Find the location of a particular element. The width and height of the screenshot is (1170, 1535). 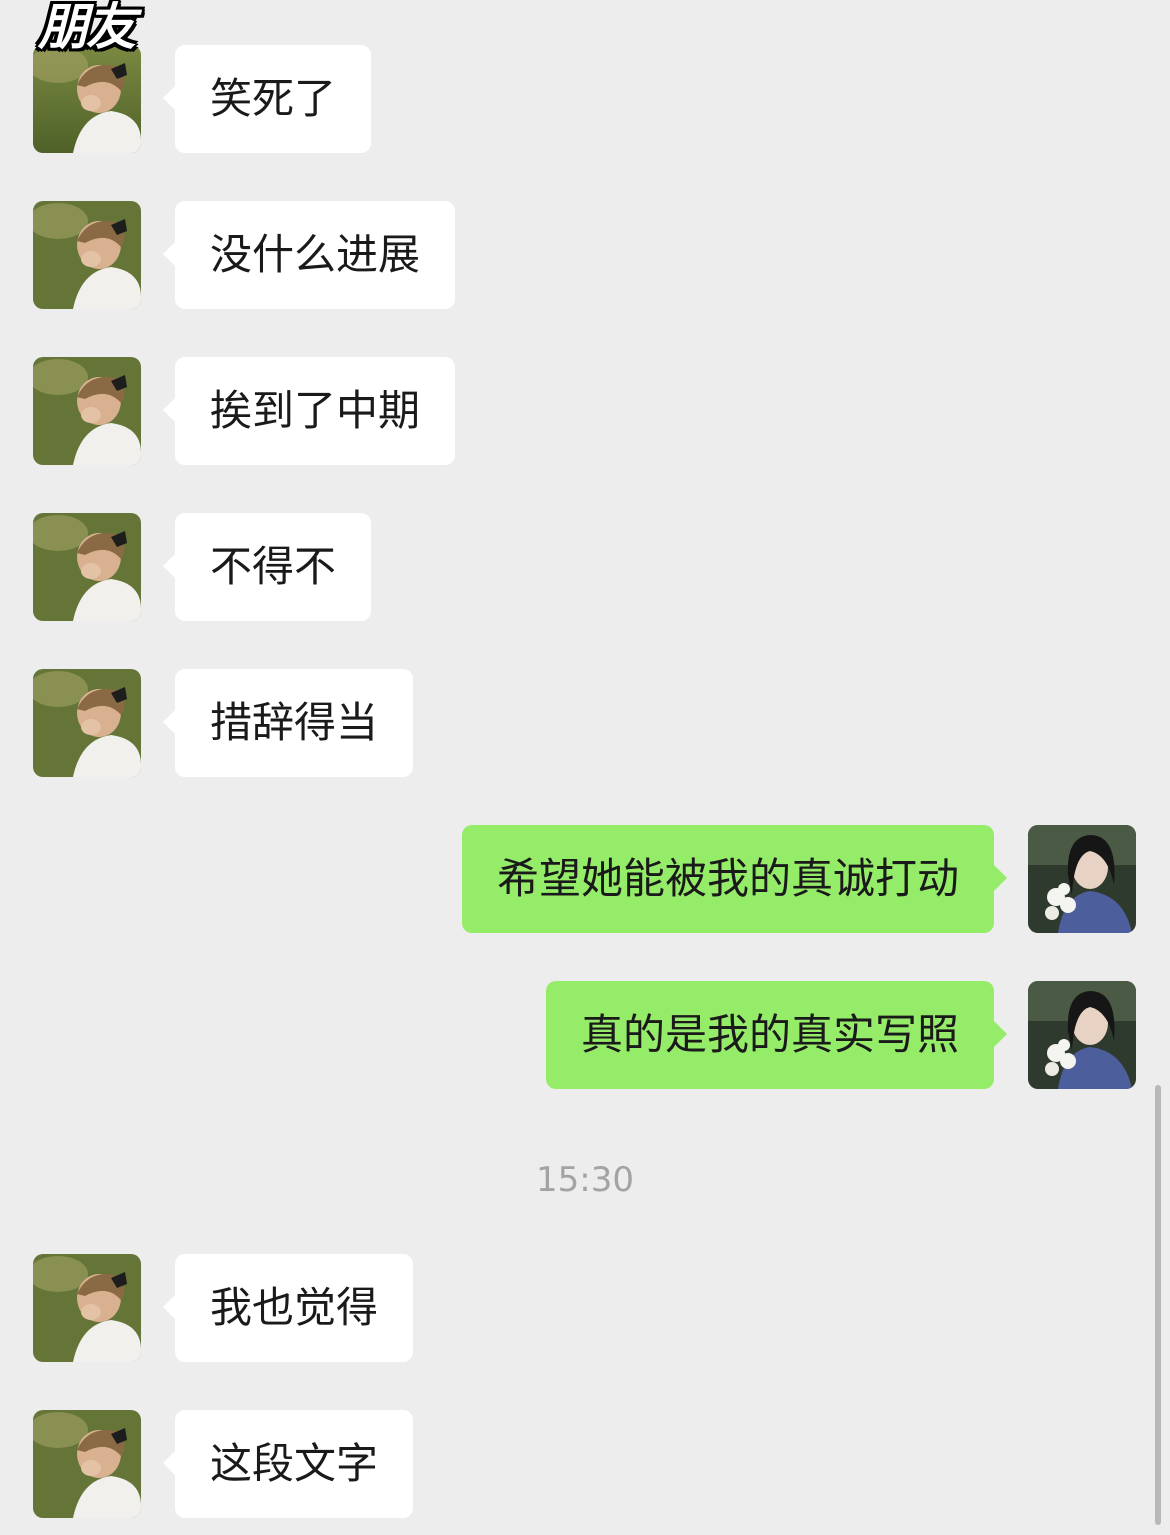

message-bubble-text: 没什么进展 is located at coordinates (315, 255).